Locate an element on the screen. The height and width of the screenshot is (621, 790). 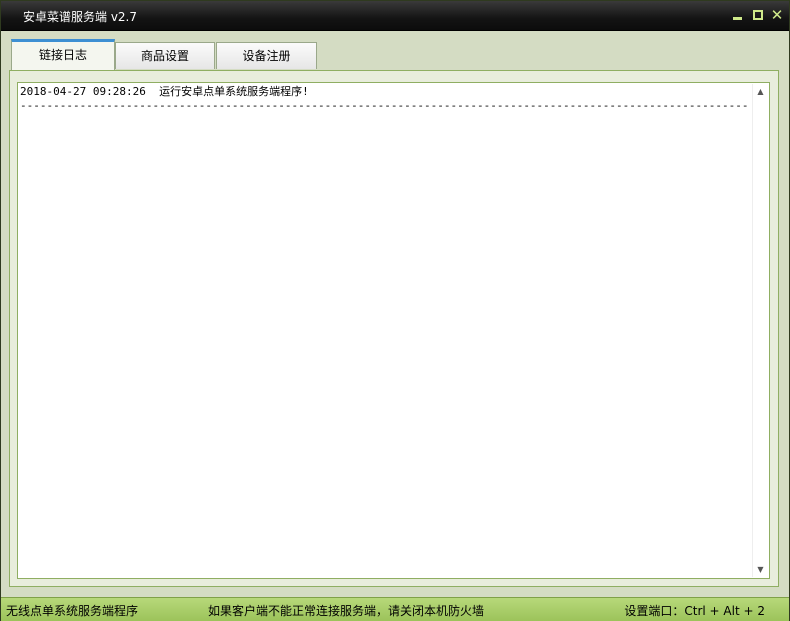
tab-product-settings: 商品设置 is located at coordinates (165, 55).